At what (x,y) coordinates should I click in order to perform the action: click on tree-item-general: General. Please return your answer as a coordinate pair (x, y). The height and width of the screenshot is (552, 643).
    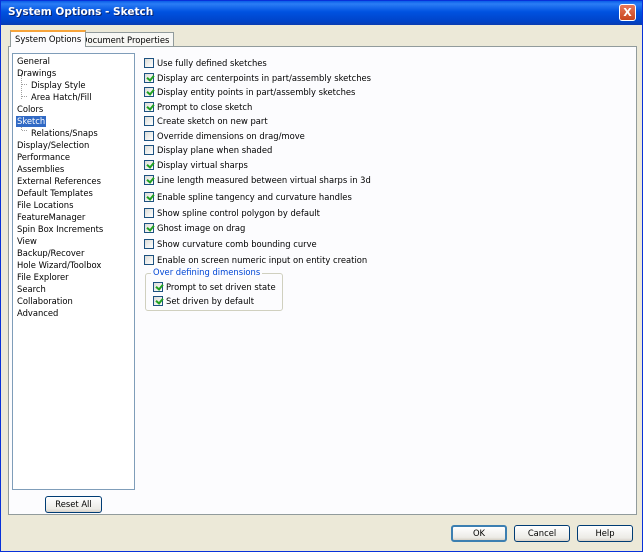
    Looking at the image, I should click on (33, 61).